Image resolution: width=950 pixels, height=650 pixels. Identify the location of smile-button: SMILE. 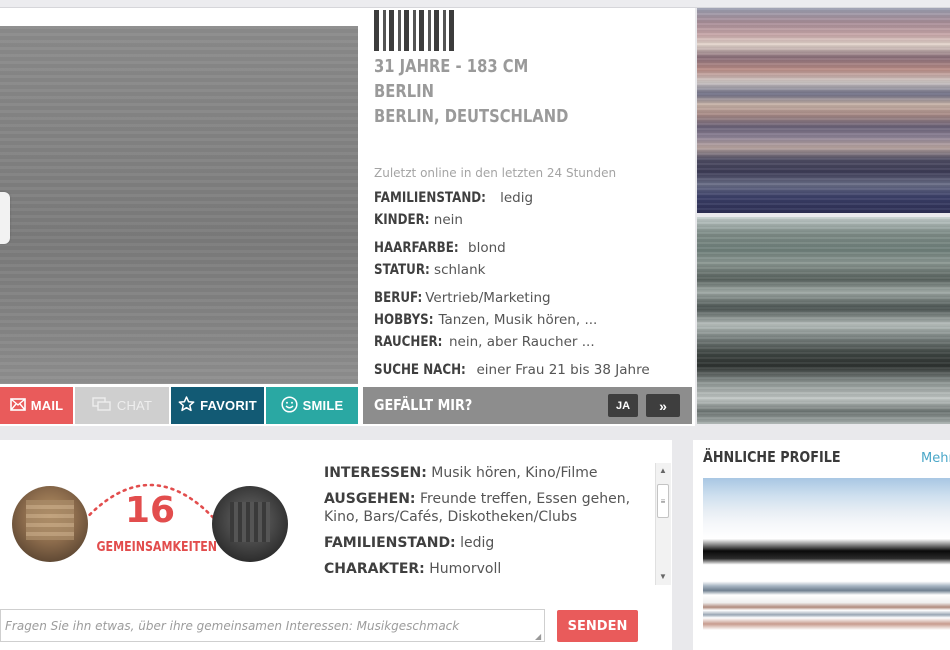
(312, 405).